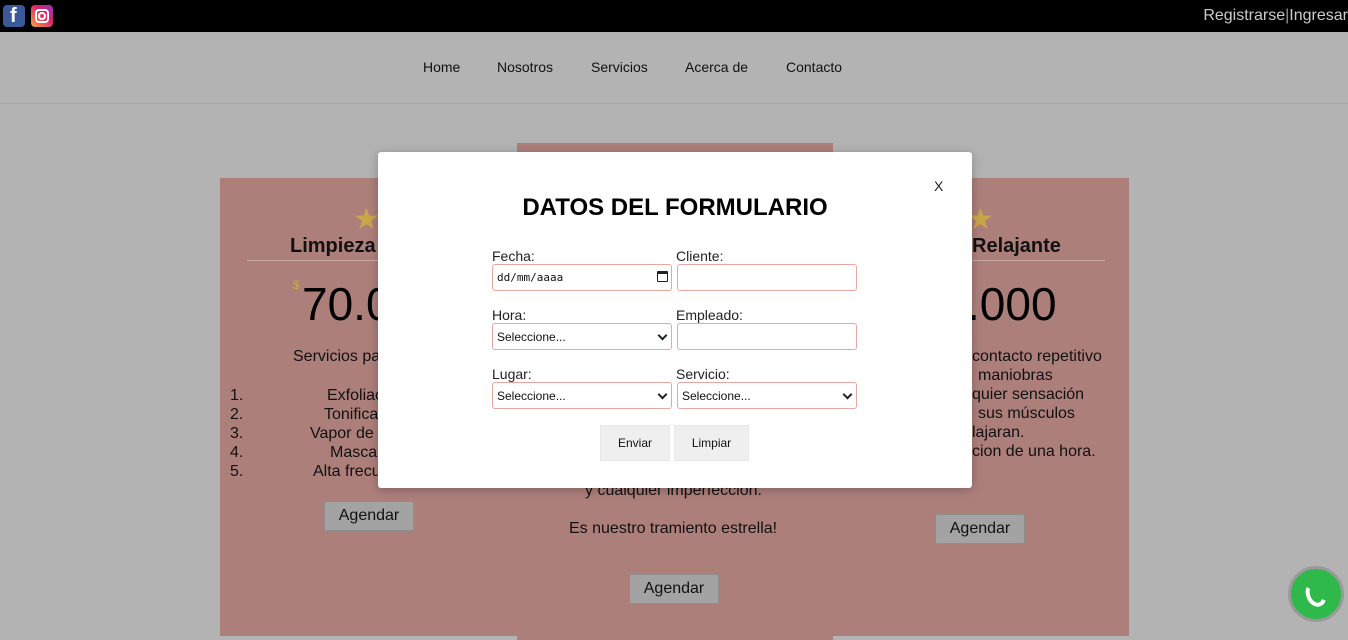 The height and width of the screenshot is (640, 1348). What do you see at coordinates (1037, 356) in the screenshot?
I see `card-text-line: contacto repetitivo` at bounding box center [1037, 356].